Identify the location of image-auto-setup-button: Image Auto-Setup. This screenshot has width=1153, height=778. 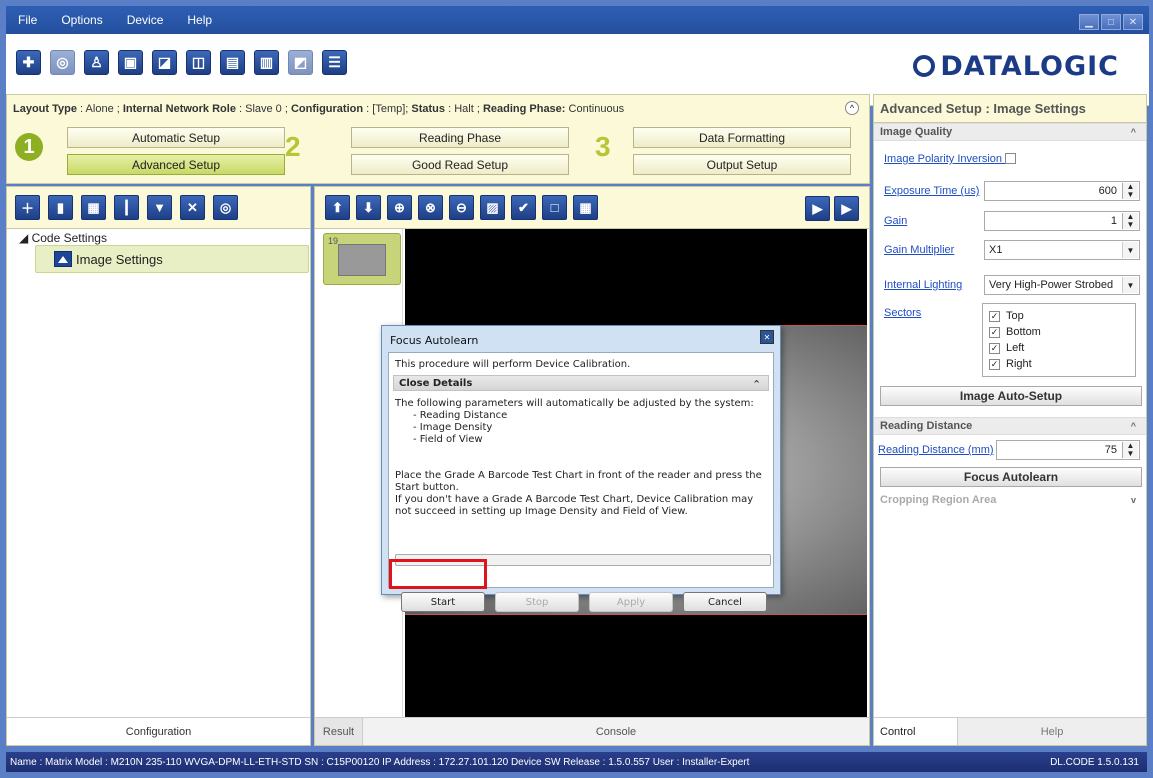
(1011, 396).